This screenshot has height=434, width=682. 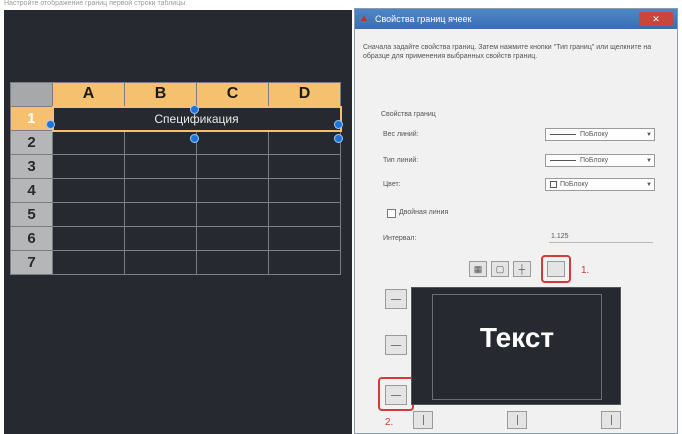 What do you see at coordinates (656, 19) in the screenshot?
I see `close-button: ✕` at bounding box center [656, 19].